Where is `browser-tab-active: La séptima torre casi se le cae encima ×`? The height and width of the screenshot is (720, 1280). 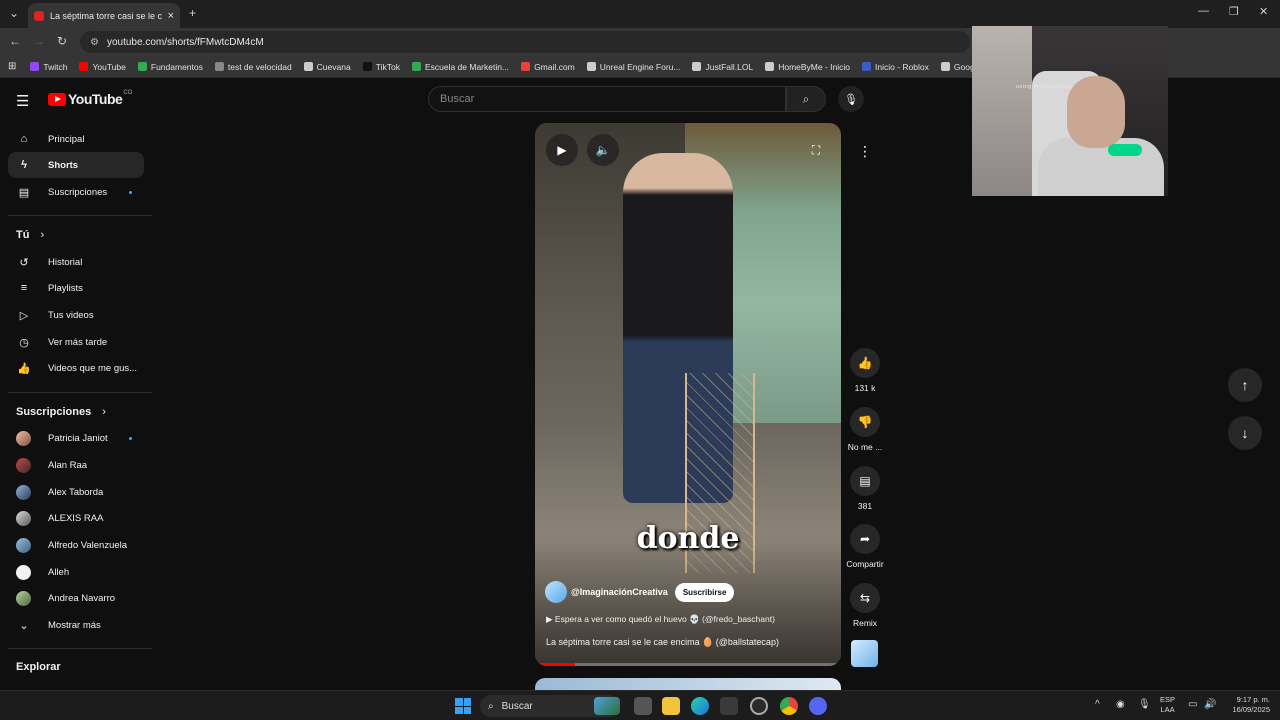 browser-tab-active: La séptima torre casi se le cae encima × is located at coordinates (104, 15).